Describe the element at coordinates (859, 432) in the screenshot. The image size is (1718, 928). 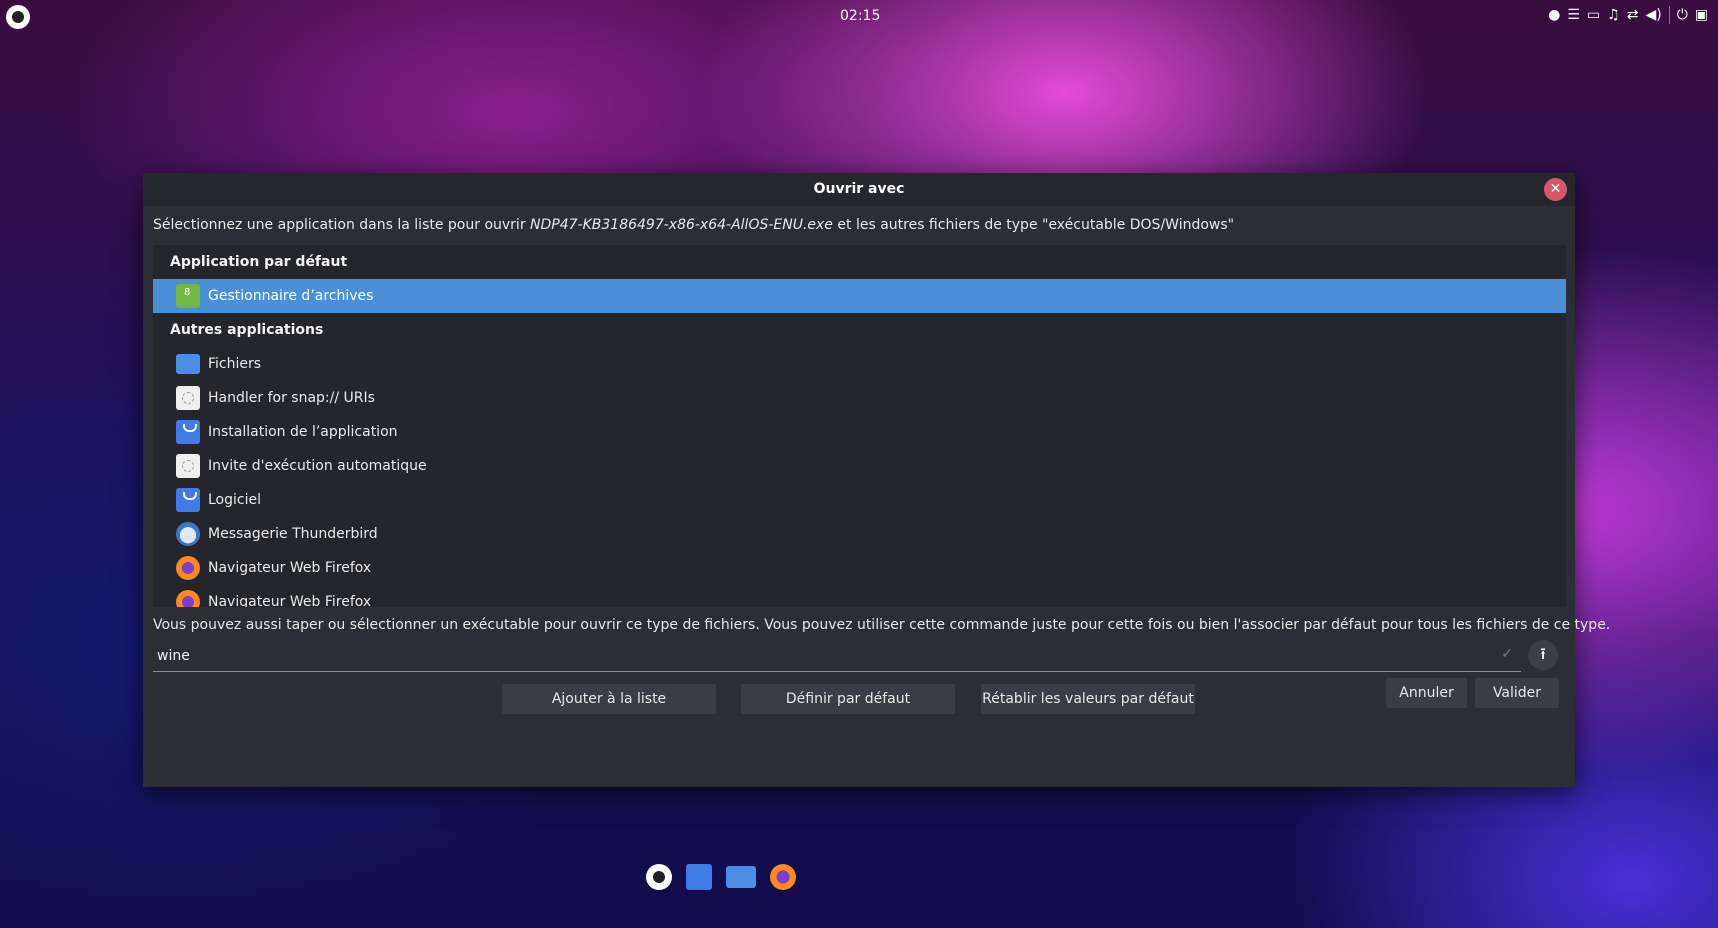
I see `list-item-app-install: Installation de l’application` at that location.